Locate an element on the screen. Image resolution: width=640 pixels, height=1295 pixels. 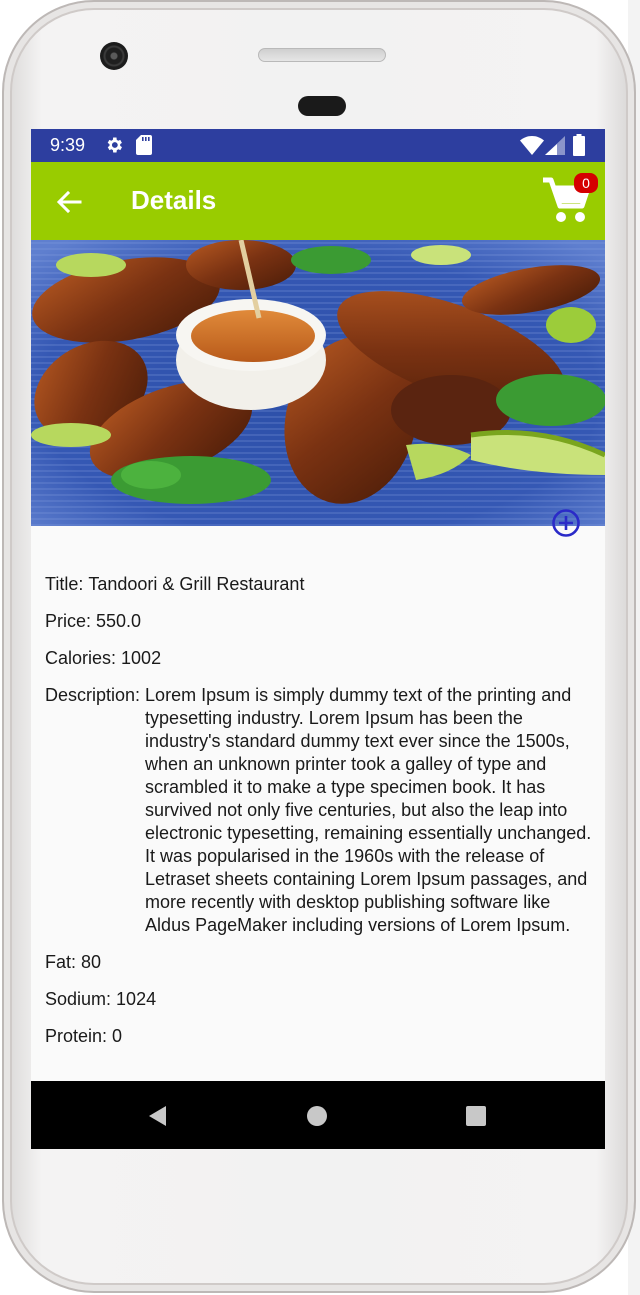
nav-recents-icon is located at coordinates (476, 1116).